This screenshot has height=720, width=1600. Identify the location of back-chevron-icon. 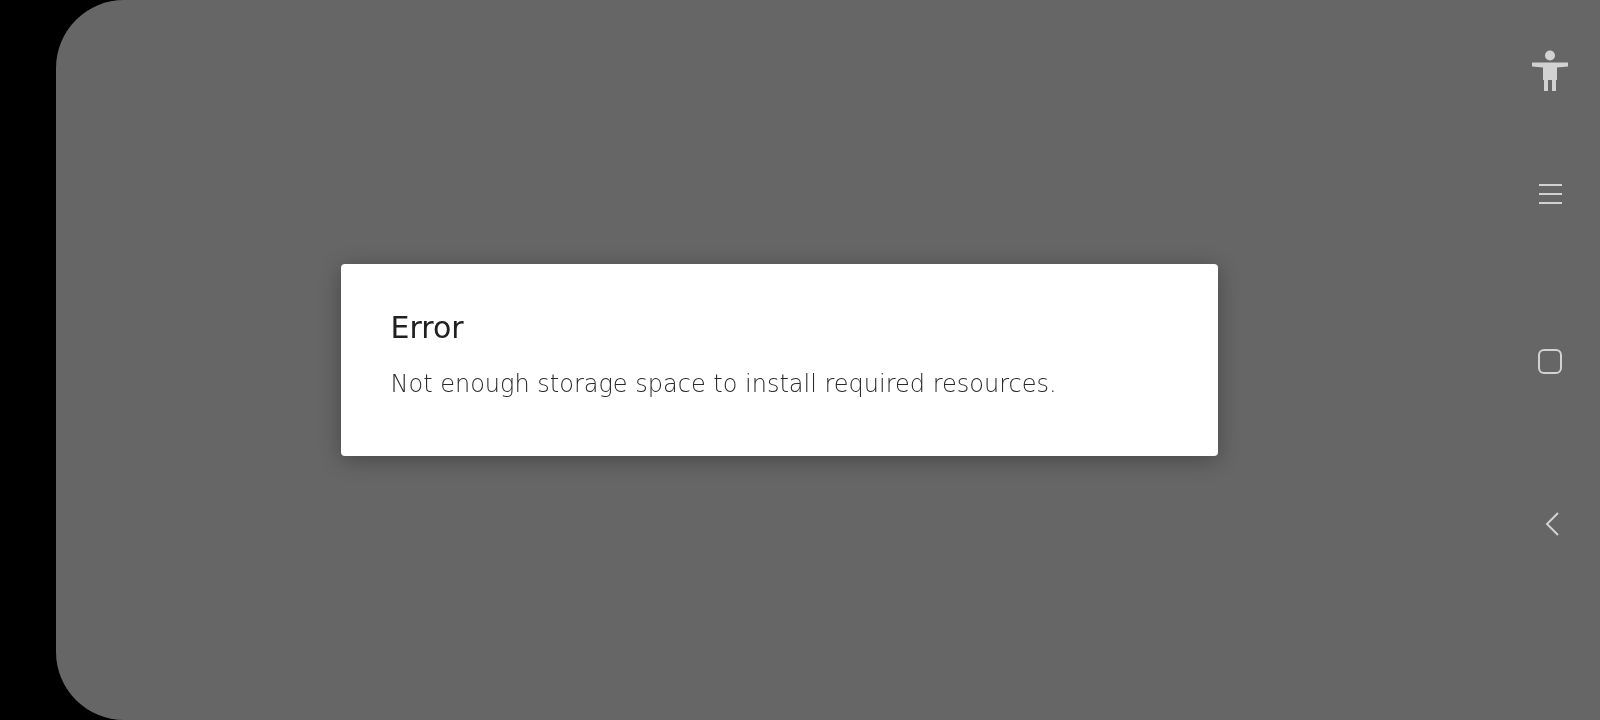
(1552, 524).